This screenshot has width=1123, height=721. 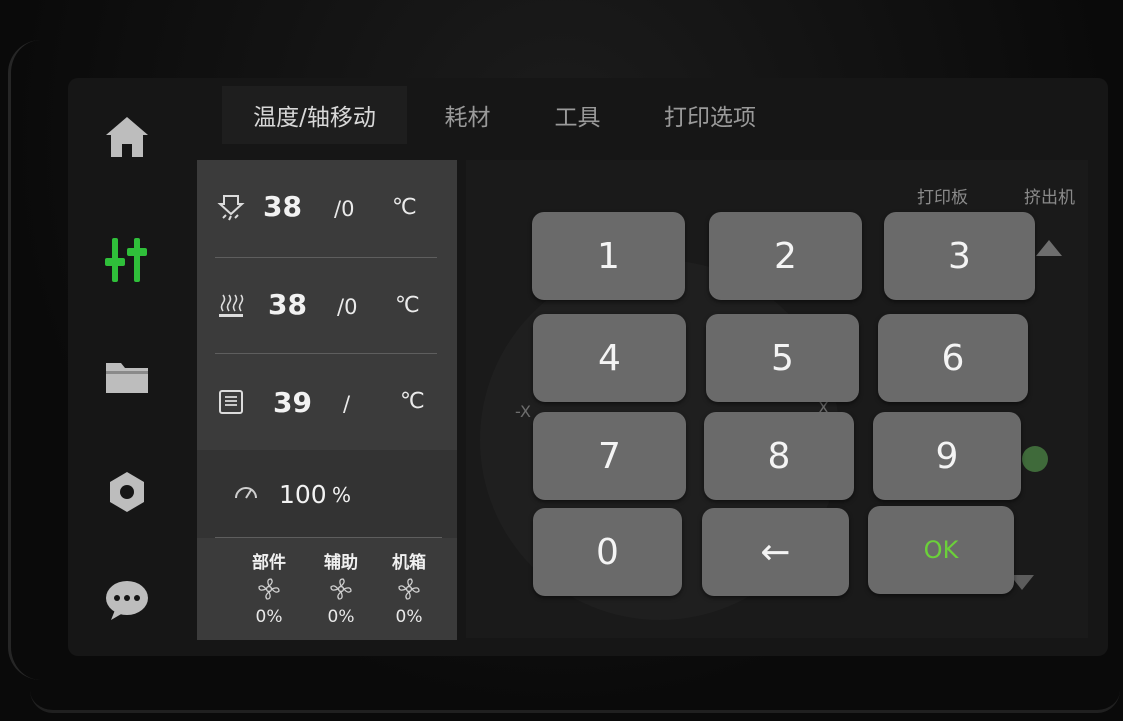 I want to click on sidebar-item-home, so click(x=127, y=137).